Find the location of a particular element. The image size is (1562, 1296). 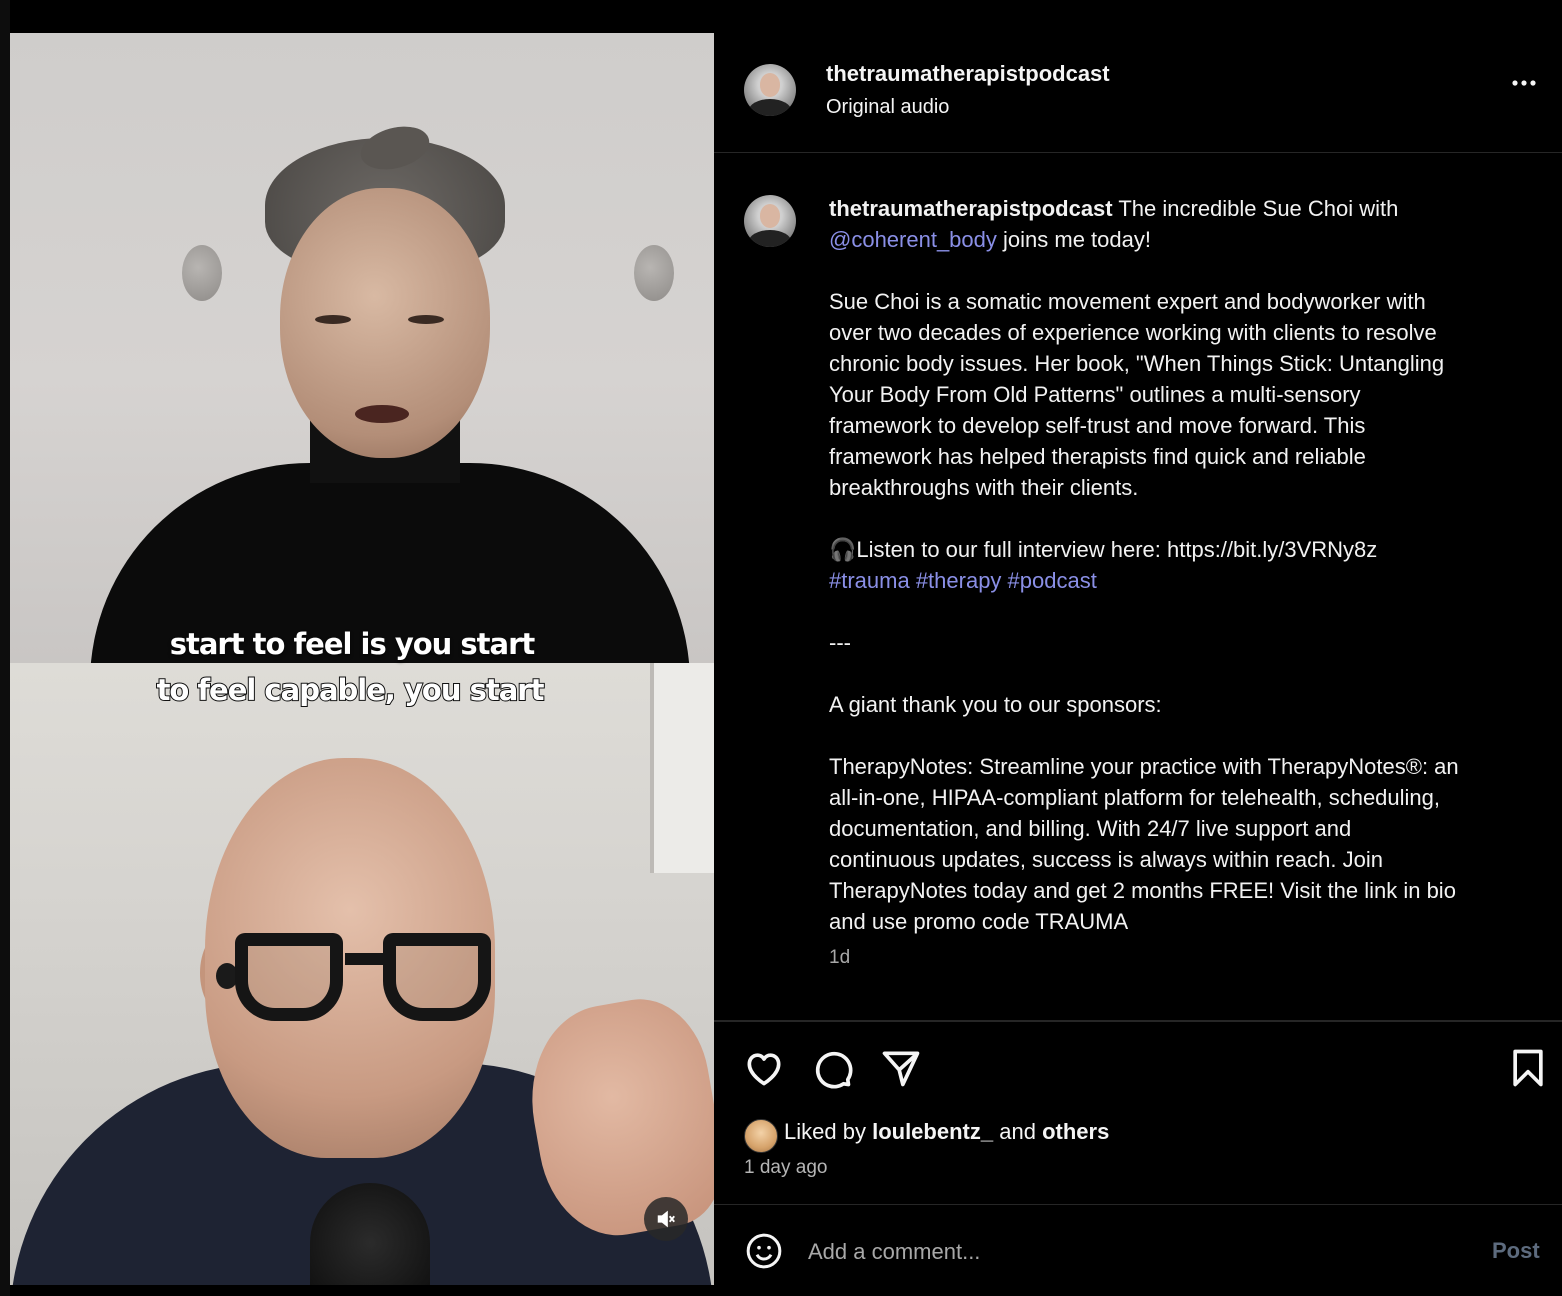

mute-button is located at coordinates (666, 1219).